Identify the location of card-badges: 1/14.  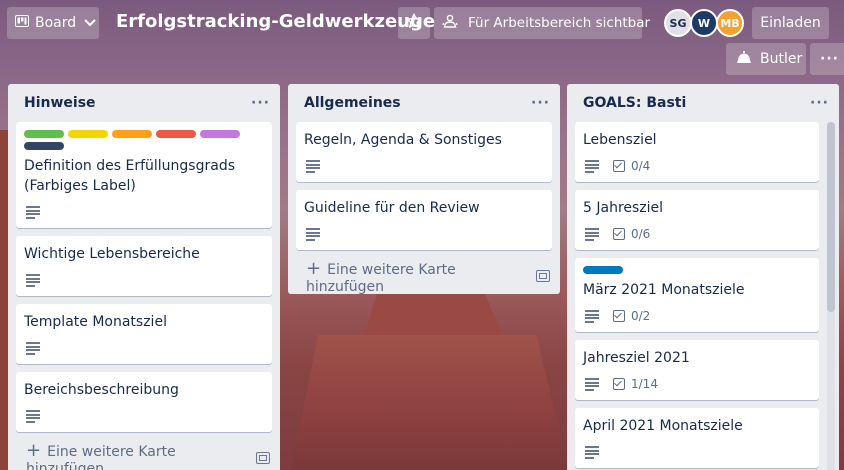
(697, 384).